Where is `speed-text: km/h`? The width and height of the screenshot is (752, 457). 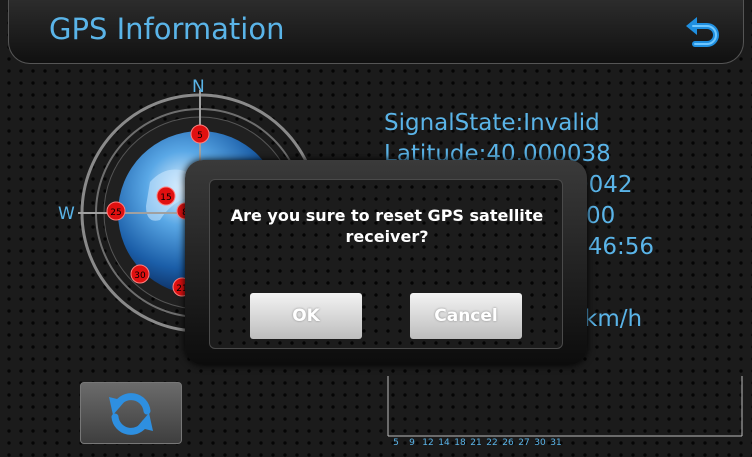 speed-text: km/h is located at coordinates (613, 319).